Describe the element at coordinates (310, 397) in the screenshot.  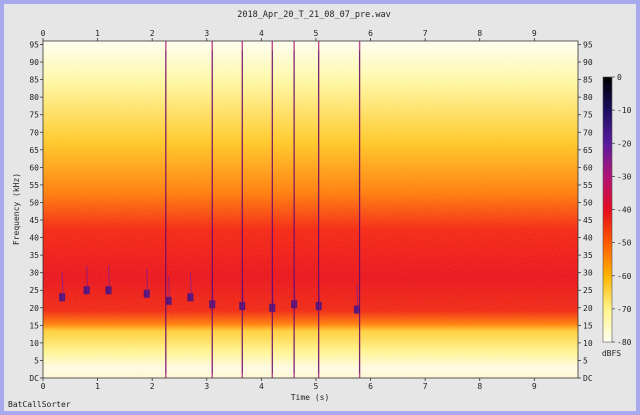
I see `x-axis-label: Time (s)` at that location.